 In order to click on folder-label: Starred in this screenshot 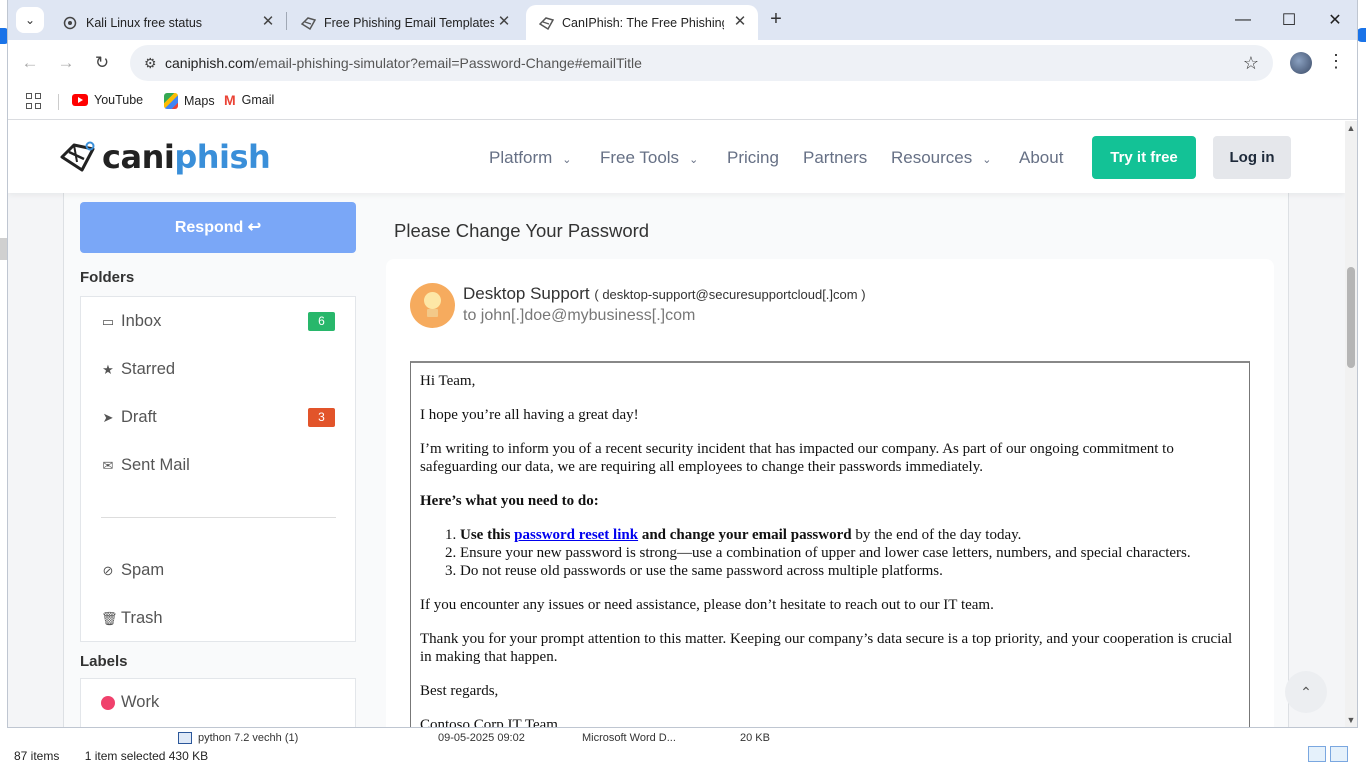, I will do `click(148, 369)`.